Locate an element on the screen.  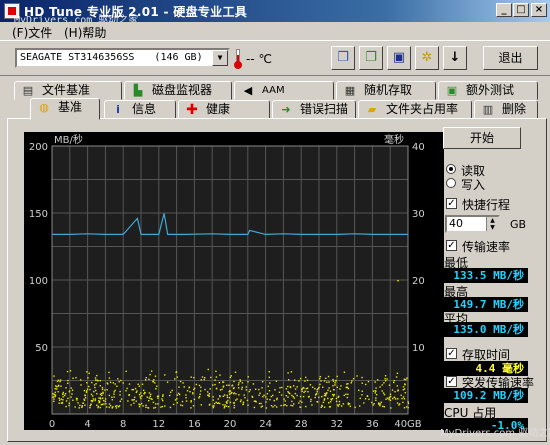
tab-extra-tests: ▣ 额外测试 is located at coordinates (488, 90).